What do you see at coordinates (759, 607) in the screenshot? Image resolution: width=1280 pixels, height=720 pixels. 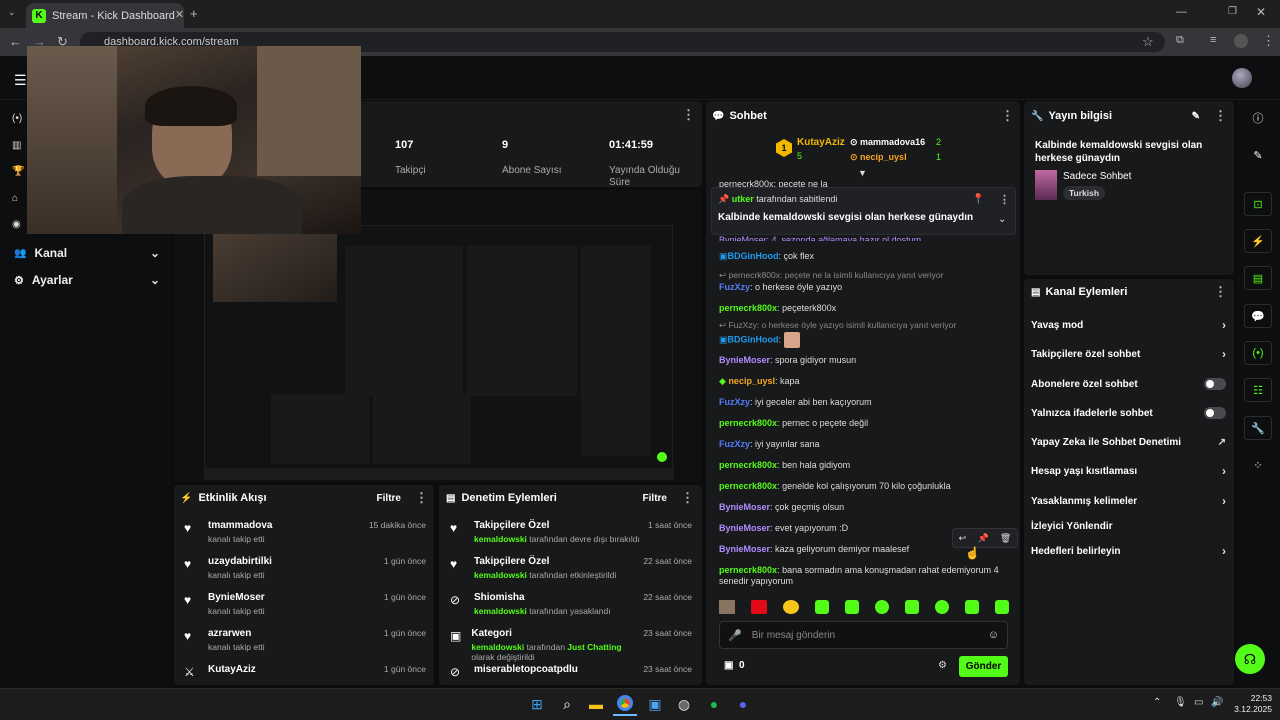 I see `turkey-flag-emote-icon` at bounding box center [759, 607].